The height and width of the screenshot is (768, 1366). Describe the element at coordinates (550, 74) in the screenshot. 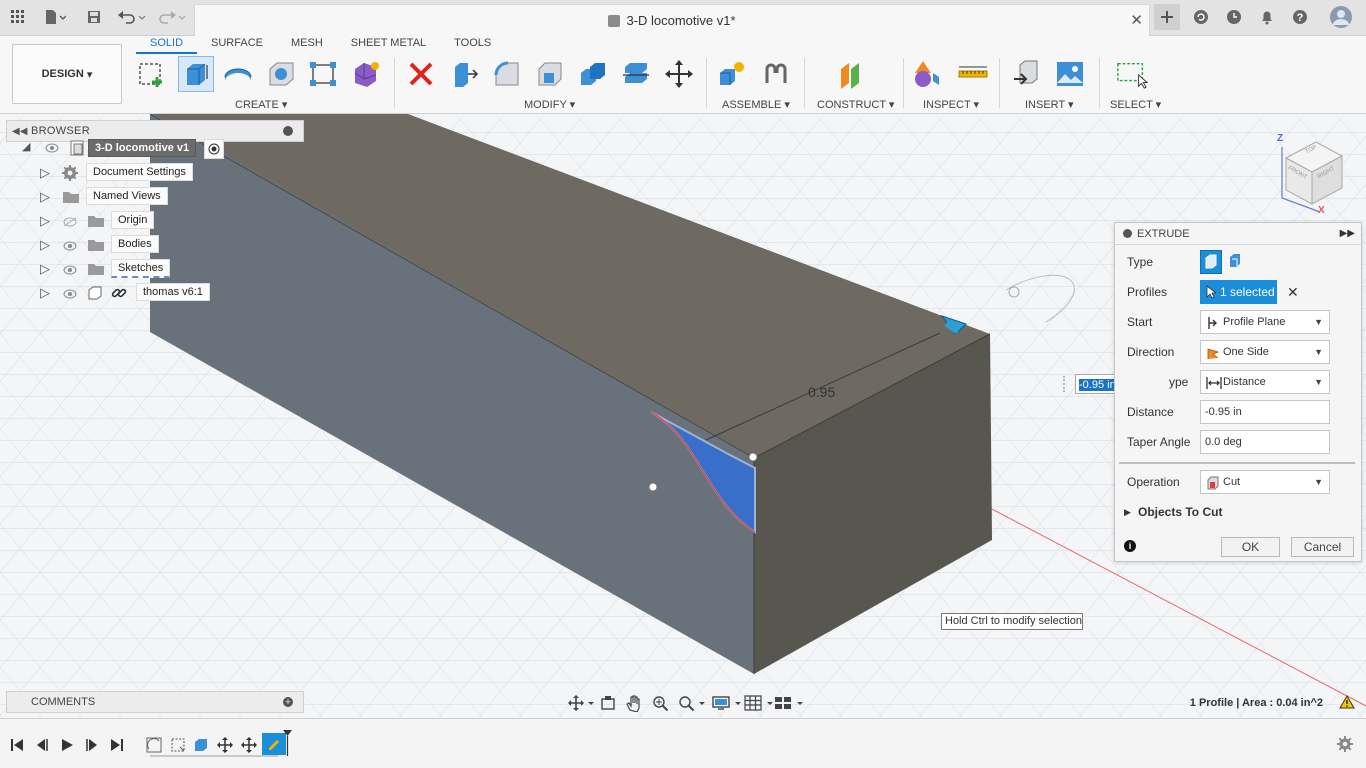

I see `shell-tool` at that location.